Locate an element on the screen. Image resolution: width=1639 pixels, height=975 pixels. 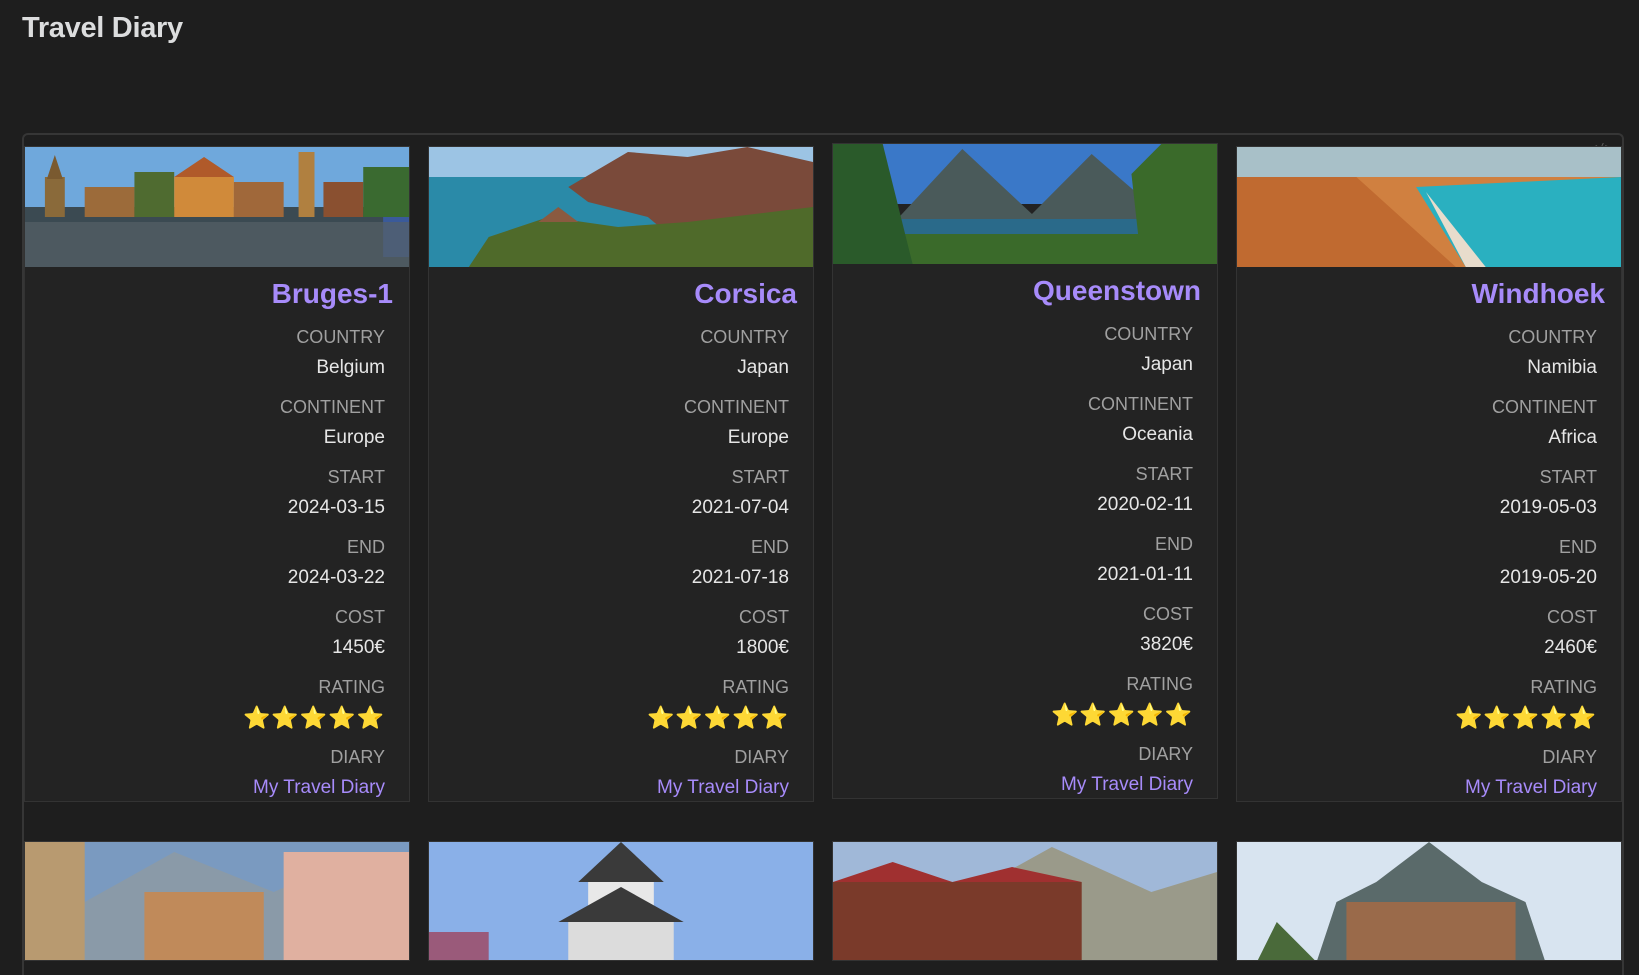
cost-value: 1800€ is located at coordinates (762, 647).